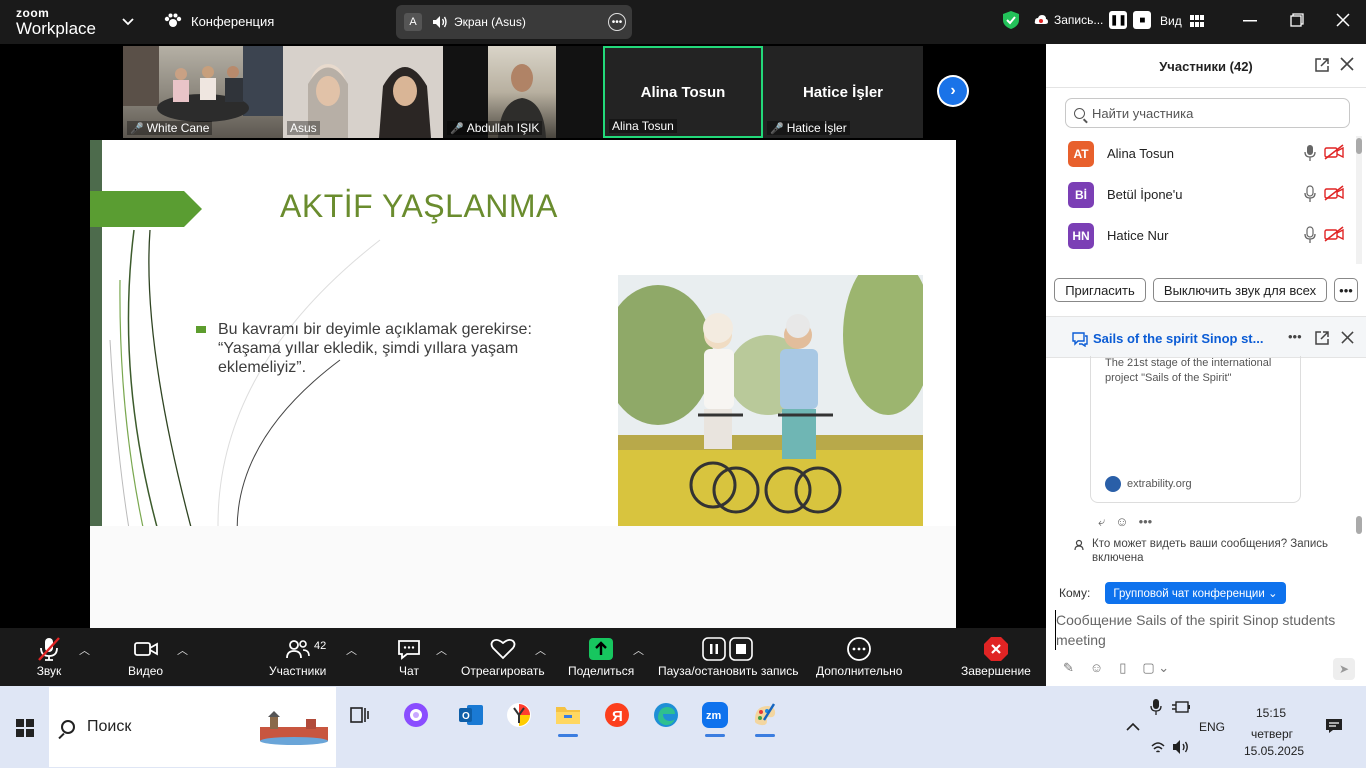 The height and width of the screenshot is (768, 1366). Describe the element at coordinates (1359, 200) in the screenshot. I see `participants-scrollbar` at that location.